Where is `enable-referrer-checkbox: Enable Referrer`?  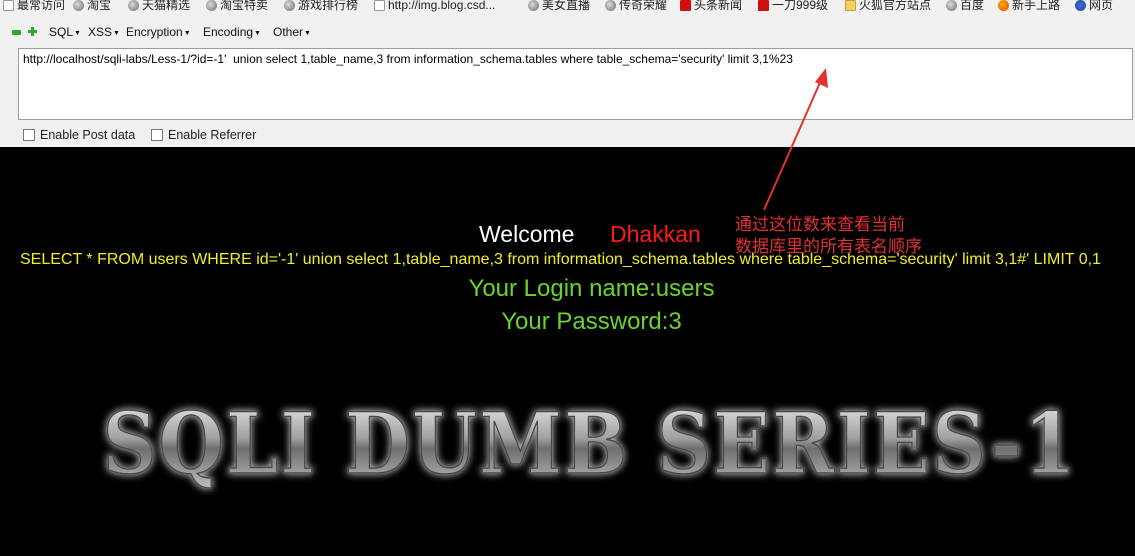
enable-referrer-checkbox: Enable Referrer is located at coordinates (203, 135).